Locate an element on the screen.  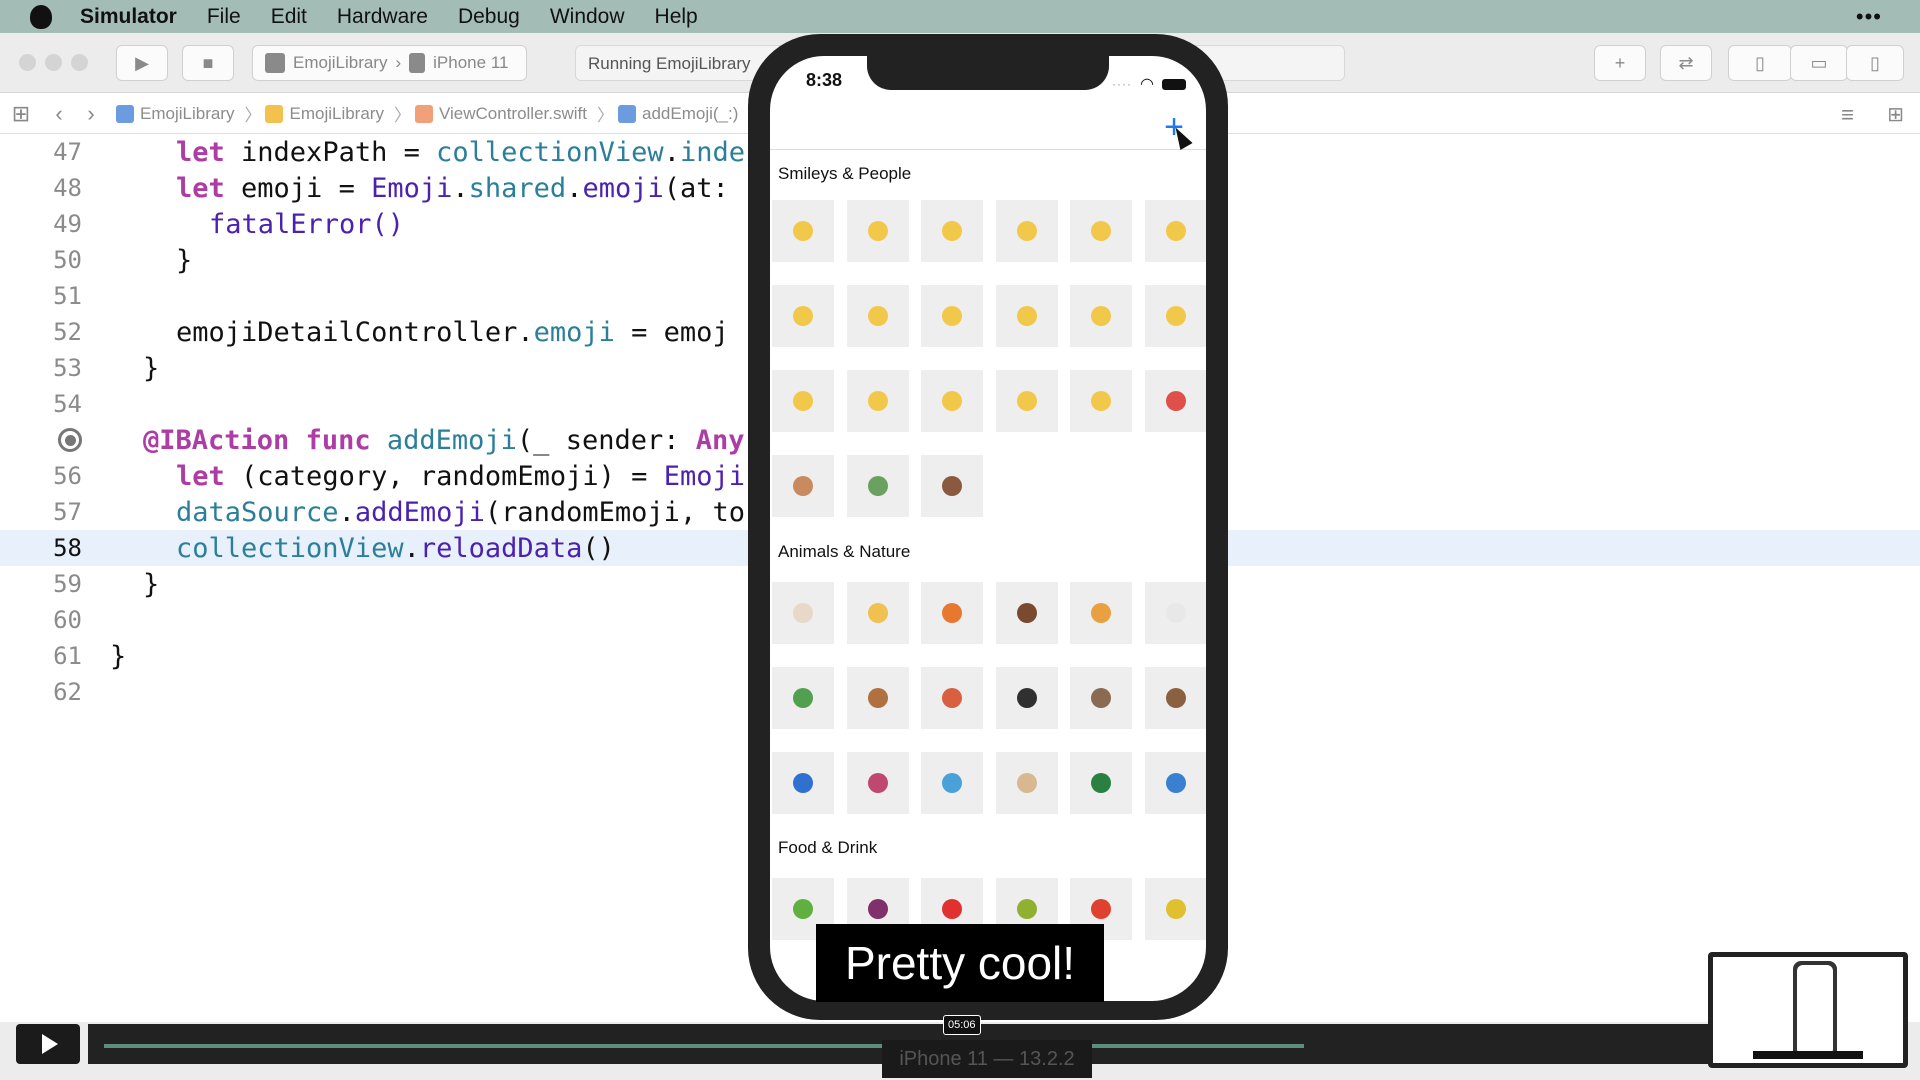
stop-button: ■ is located at coordinates (208, 63).